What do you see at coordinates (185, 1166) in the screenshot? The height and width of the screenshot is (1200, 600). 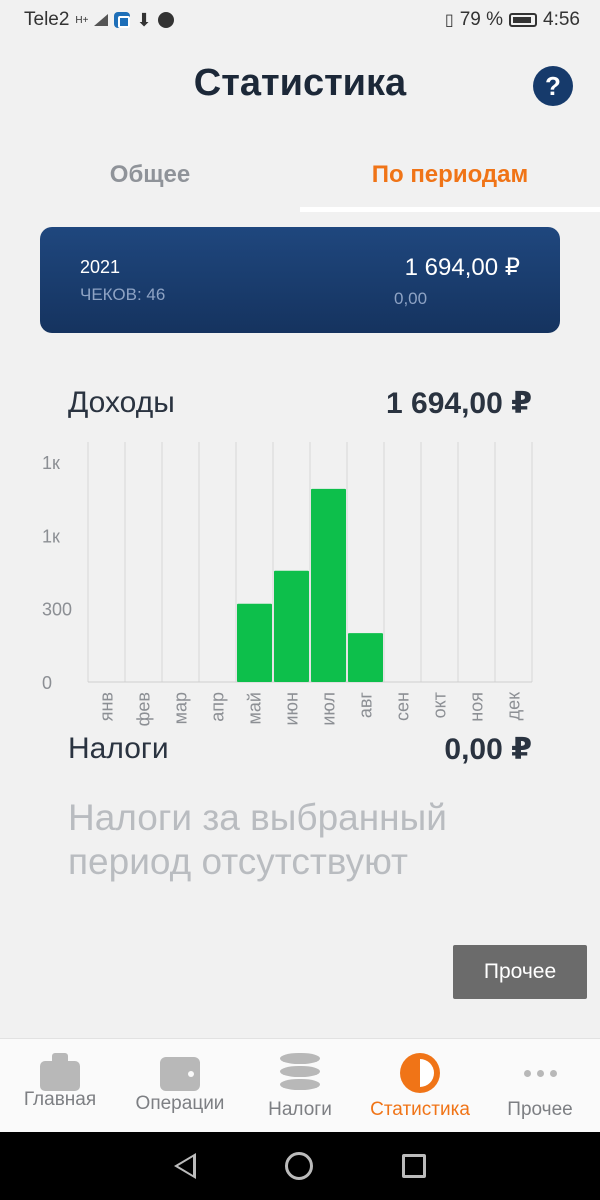 I see `back-icon` at bounding box center [185, 1166].